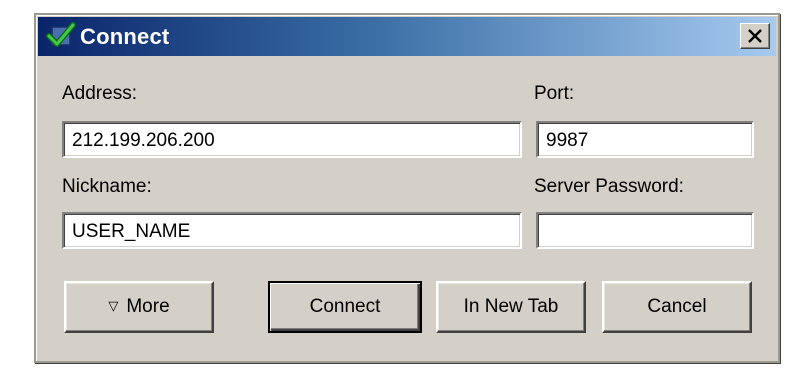 This screenshot has height=376, width=794. What do you see at coordinates (61, 36) in the screenshot?
I see `green-check-icon` at bounding box center [61, 36].